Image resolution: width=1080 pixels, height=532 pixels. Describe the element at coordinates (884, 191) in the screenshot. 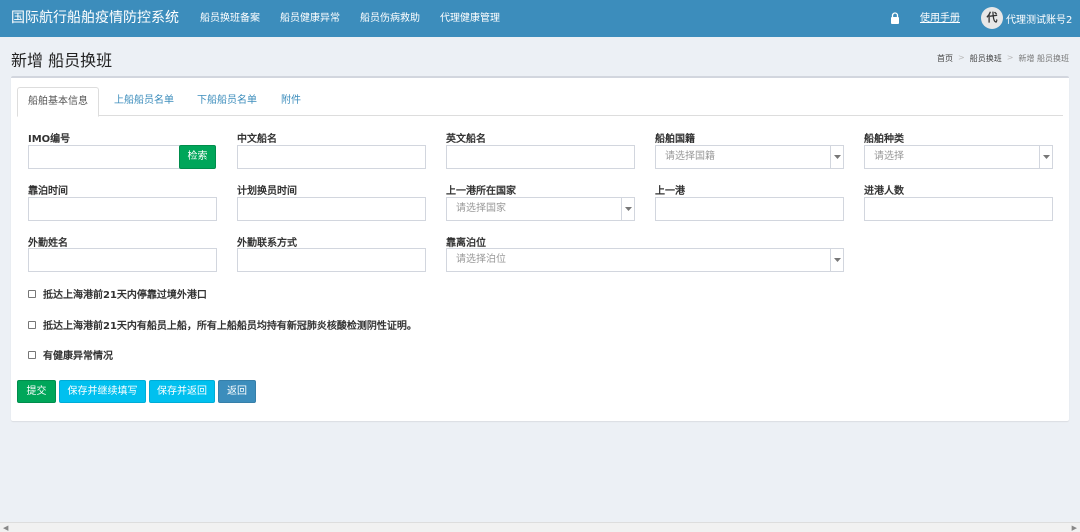

I see `entry-count-label: 进港人数` at that location.